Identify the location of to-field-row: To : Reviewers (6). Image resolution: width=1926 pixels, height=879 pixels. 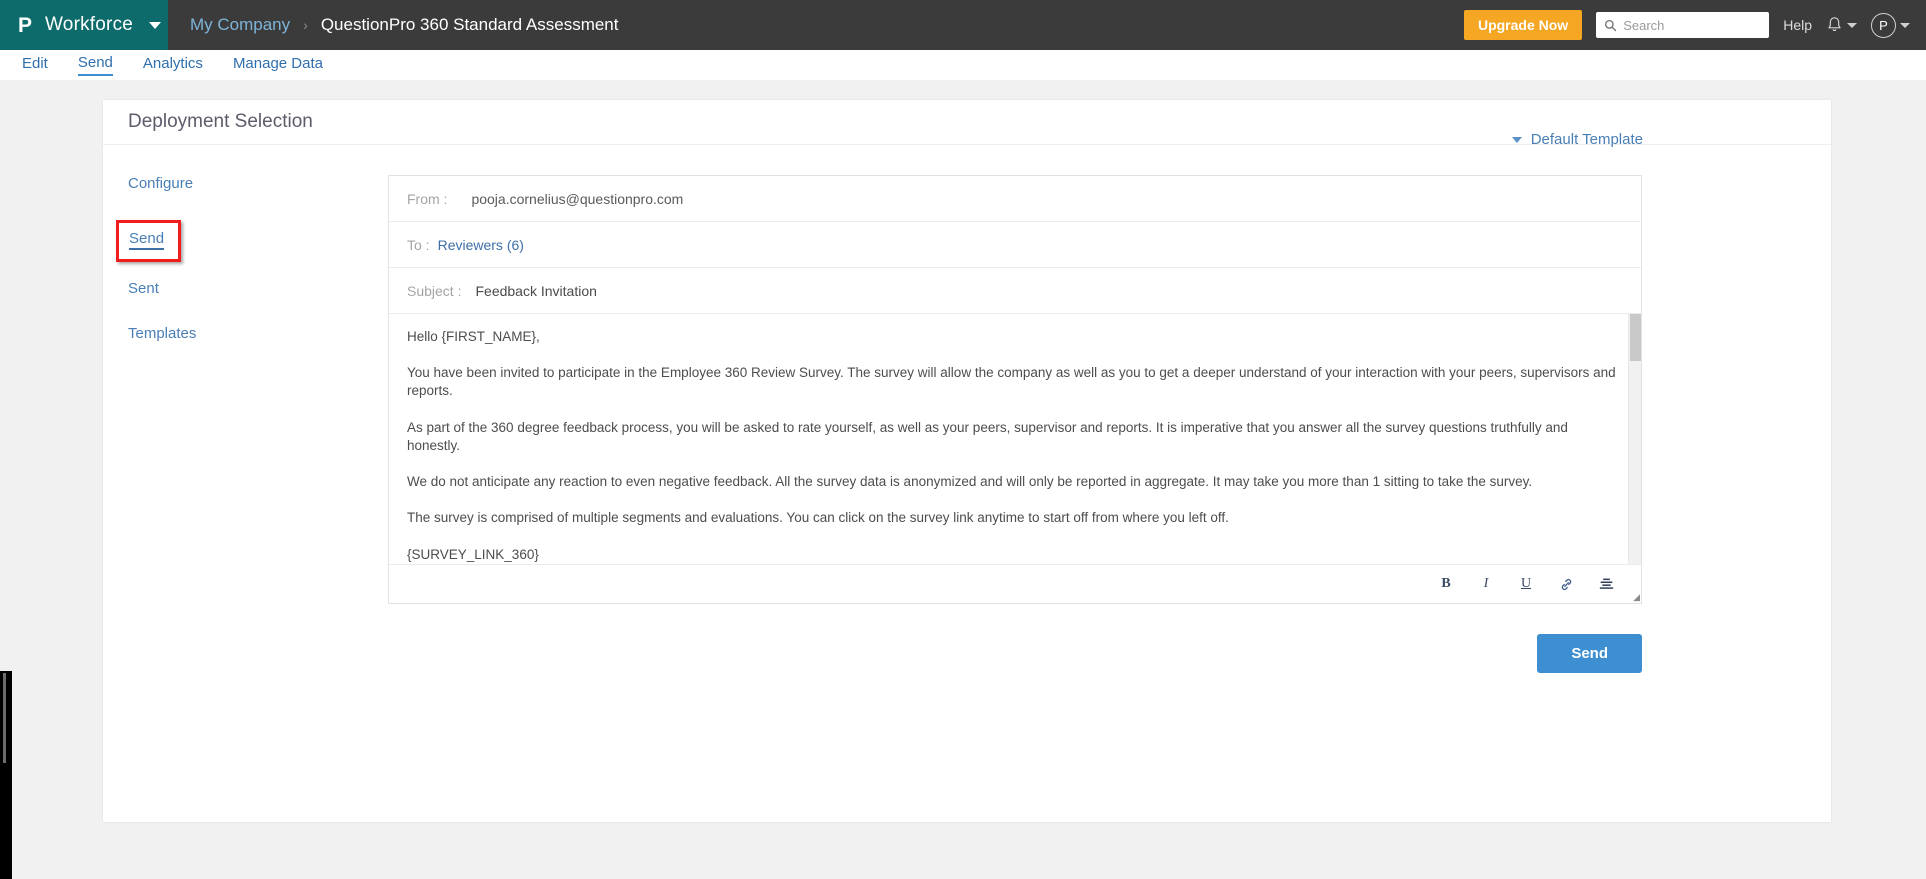
(1015, 245).